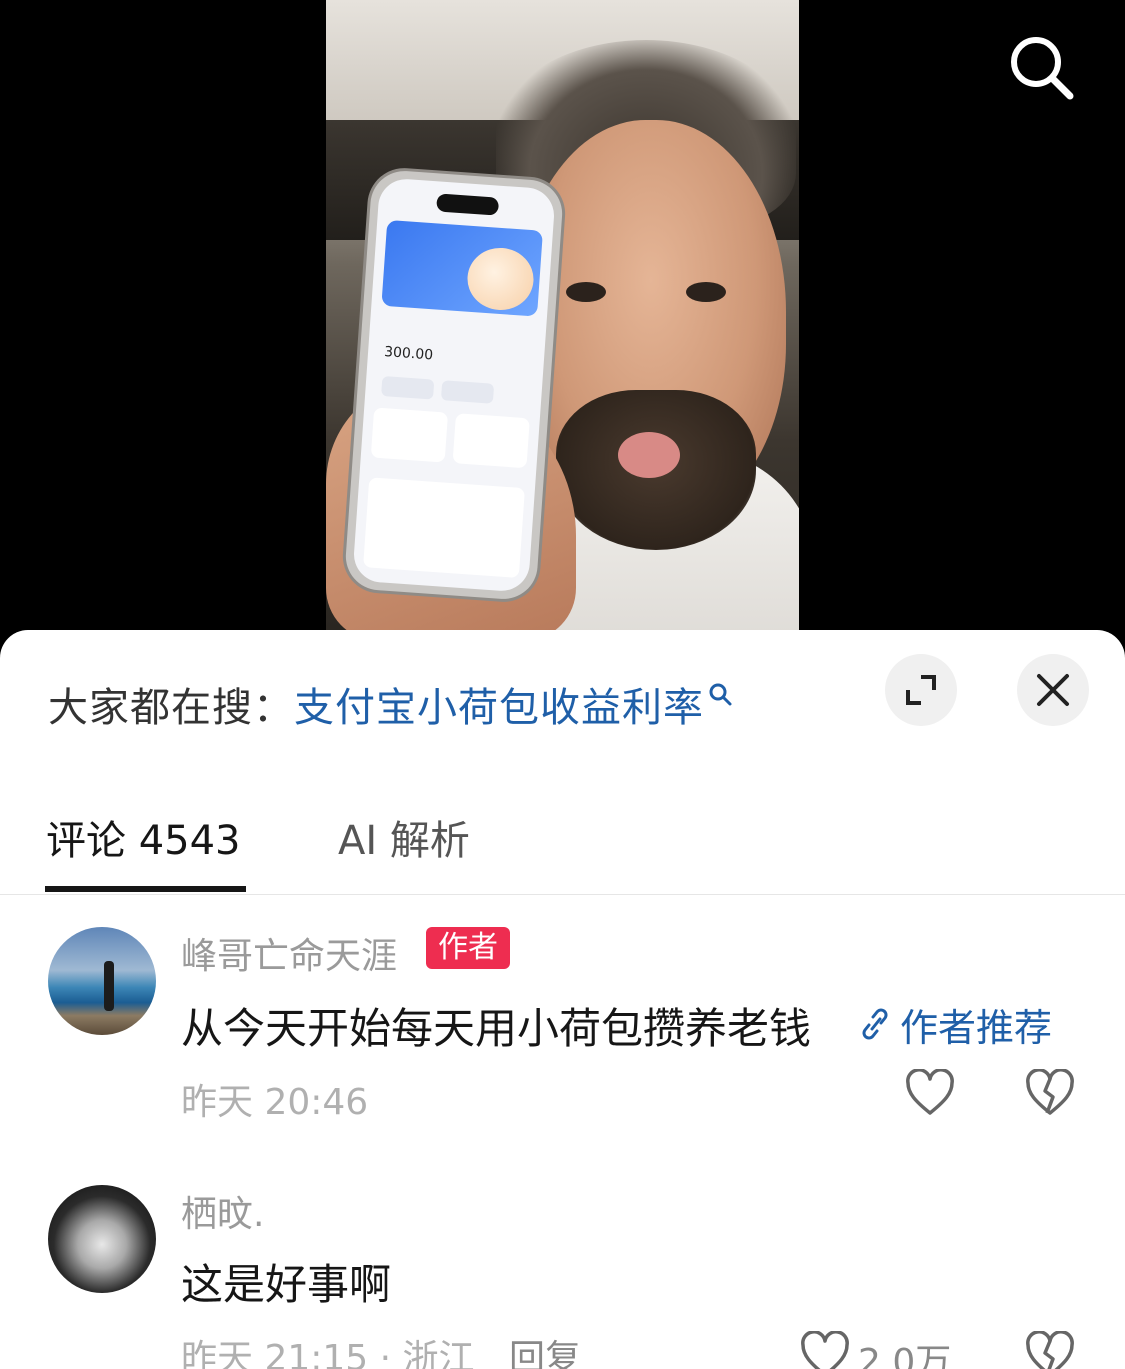 This screenshot has height=1369, width=1125. I want to click on author-recommend-label: 作者推荐, so click(976, 1028).